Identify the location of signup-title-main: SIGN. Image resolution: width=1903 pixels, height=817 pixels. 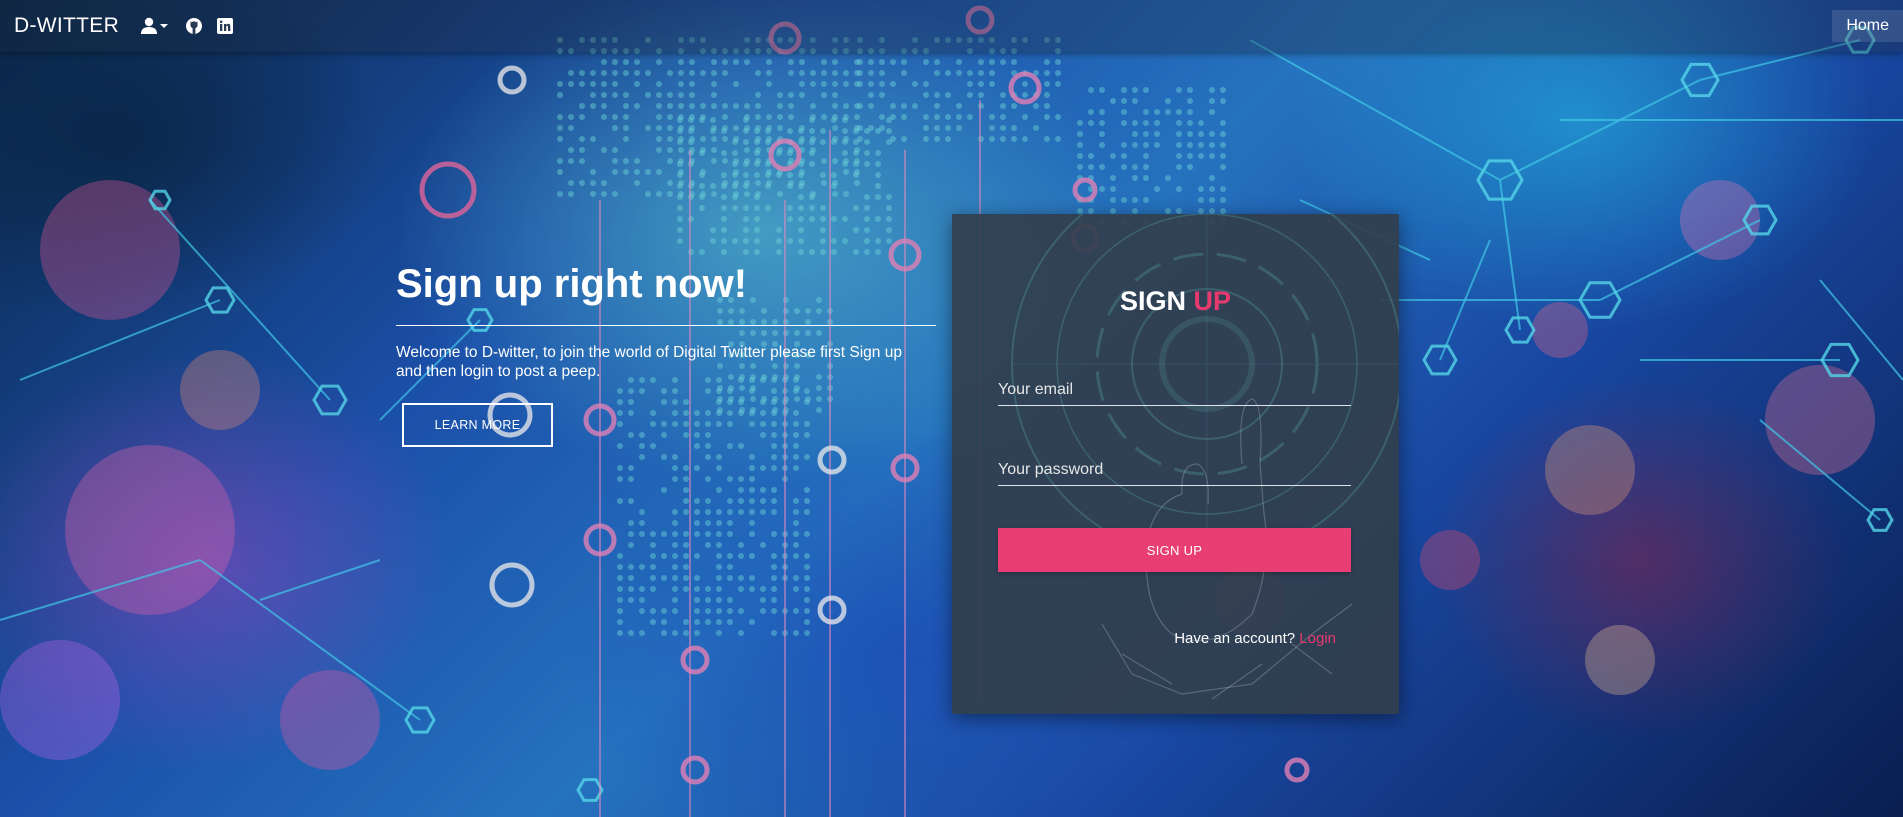
(1152, 301).